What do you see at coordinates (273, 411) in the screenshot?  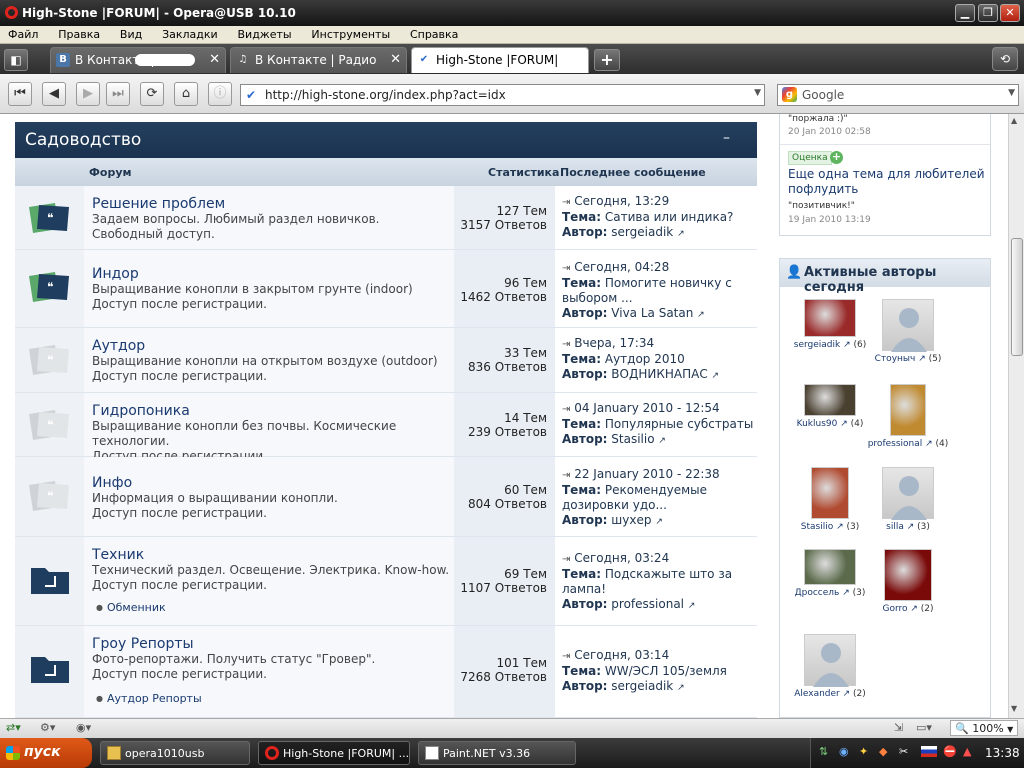 I see `forum-name-link: Гидропоника` at bounding box center [273, 411].